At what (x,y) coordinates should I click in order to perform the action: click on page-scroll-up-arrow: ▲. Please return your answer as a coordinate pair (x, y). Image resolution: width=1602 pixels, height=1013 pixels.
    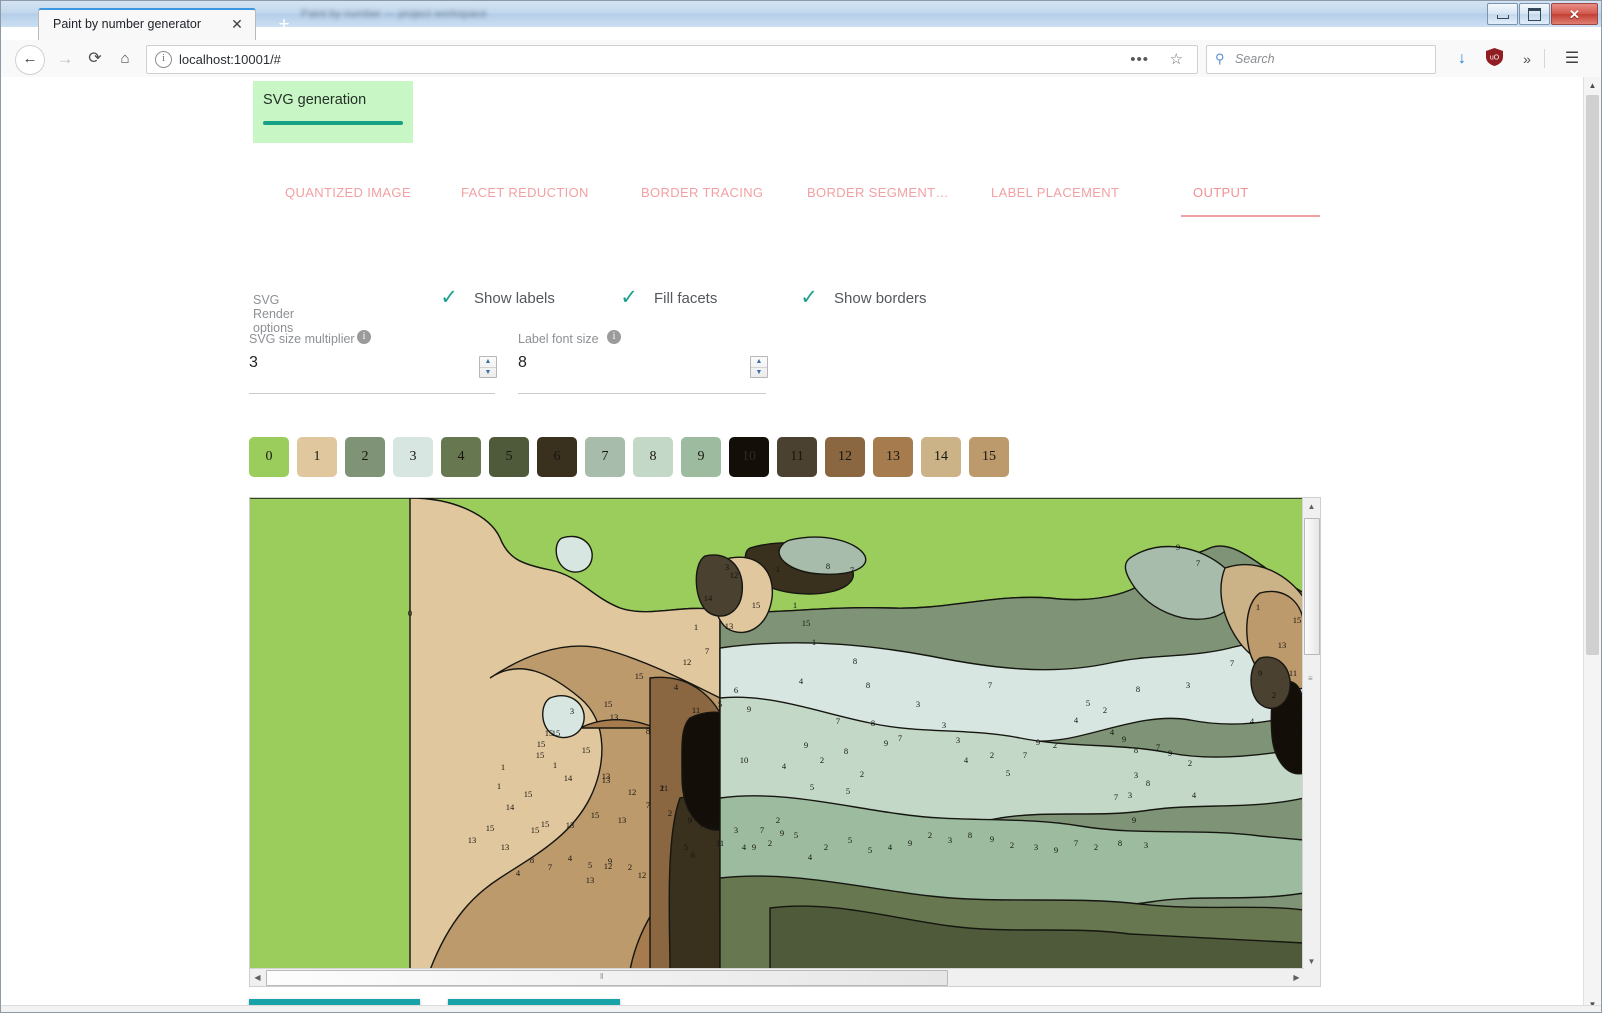
    Looking at the image, I should click on (1592, 85).